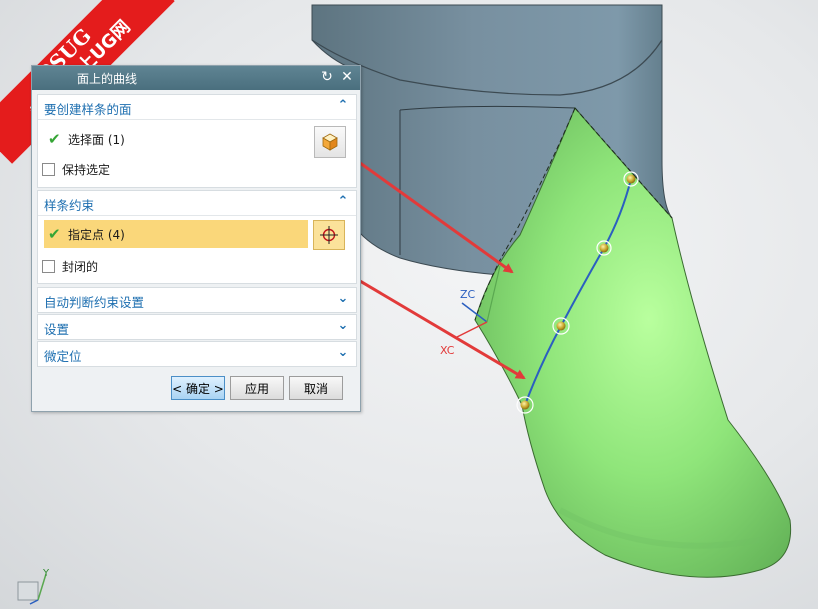 This screenshot has width=818, height=609. Describe the element at coordinates (468, 294) in the screenshot. I see `zc-axis-label: ZC` at that location.